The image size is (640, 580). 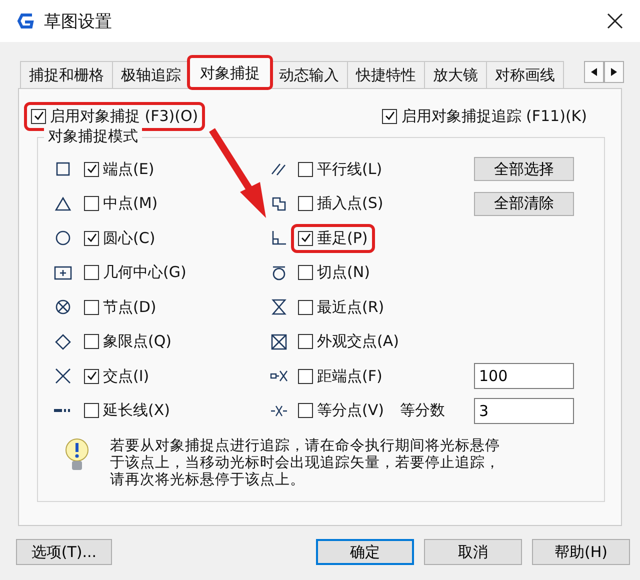 I want to click on window-title: 草图设置, so click(x=78, y=21).